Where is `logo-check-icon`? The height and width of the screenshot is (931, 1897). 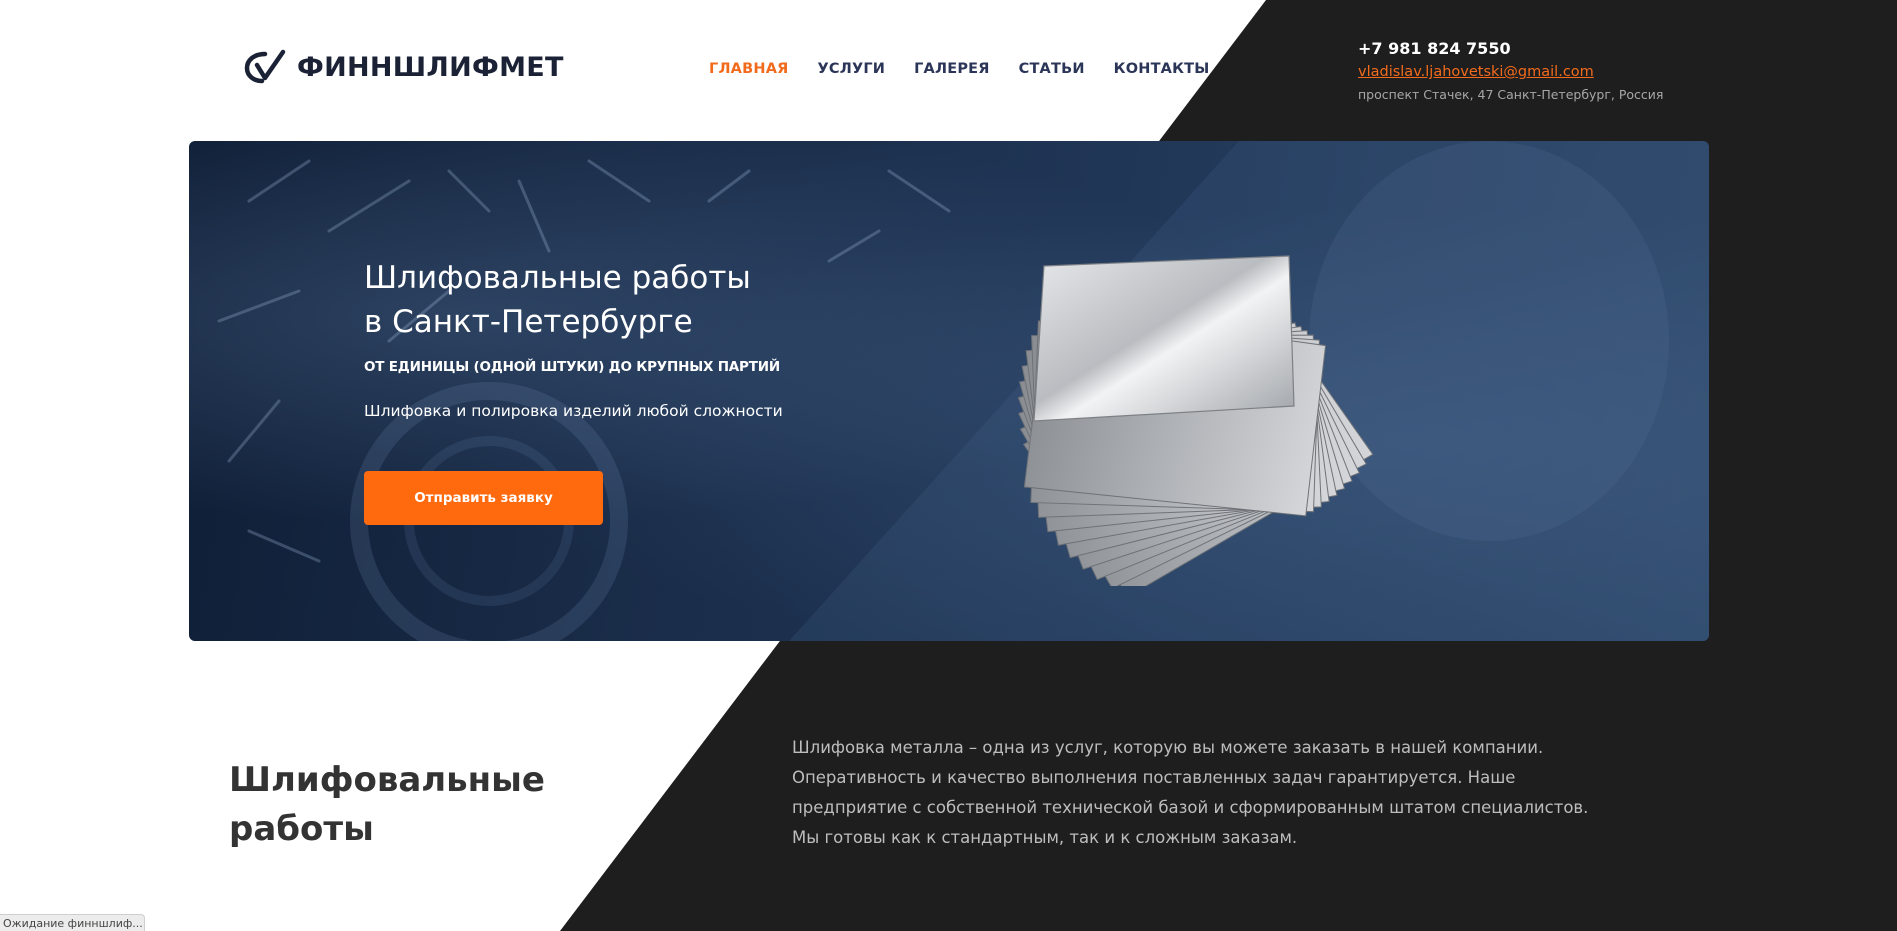 logo-check-icon is located at coordinates (265, 66).